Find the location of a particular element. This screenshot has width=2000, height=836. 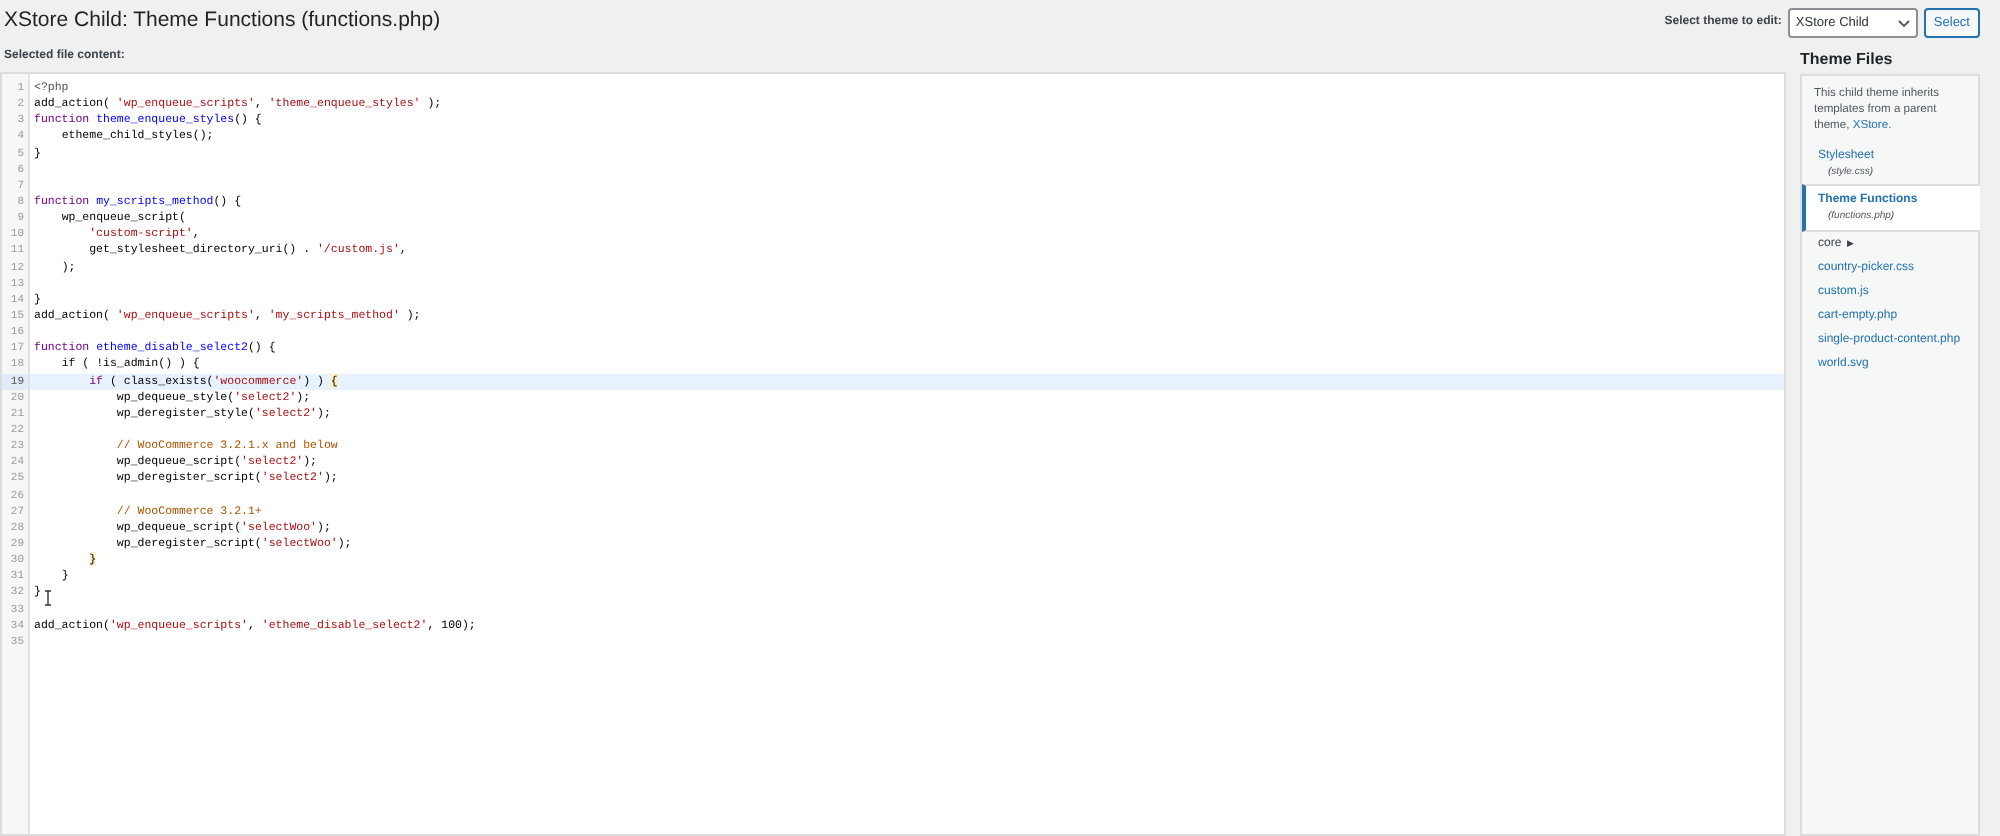

chevron-down-icon is located at coordinates (1903, 23).